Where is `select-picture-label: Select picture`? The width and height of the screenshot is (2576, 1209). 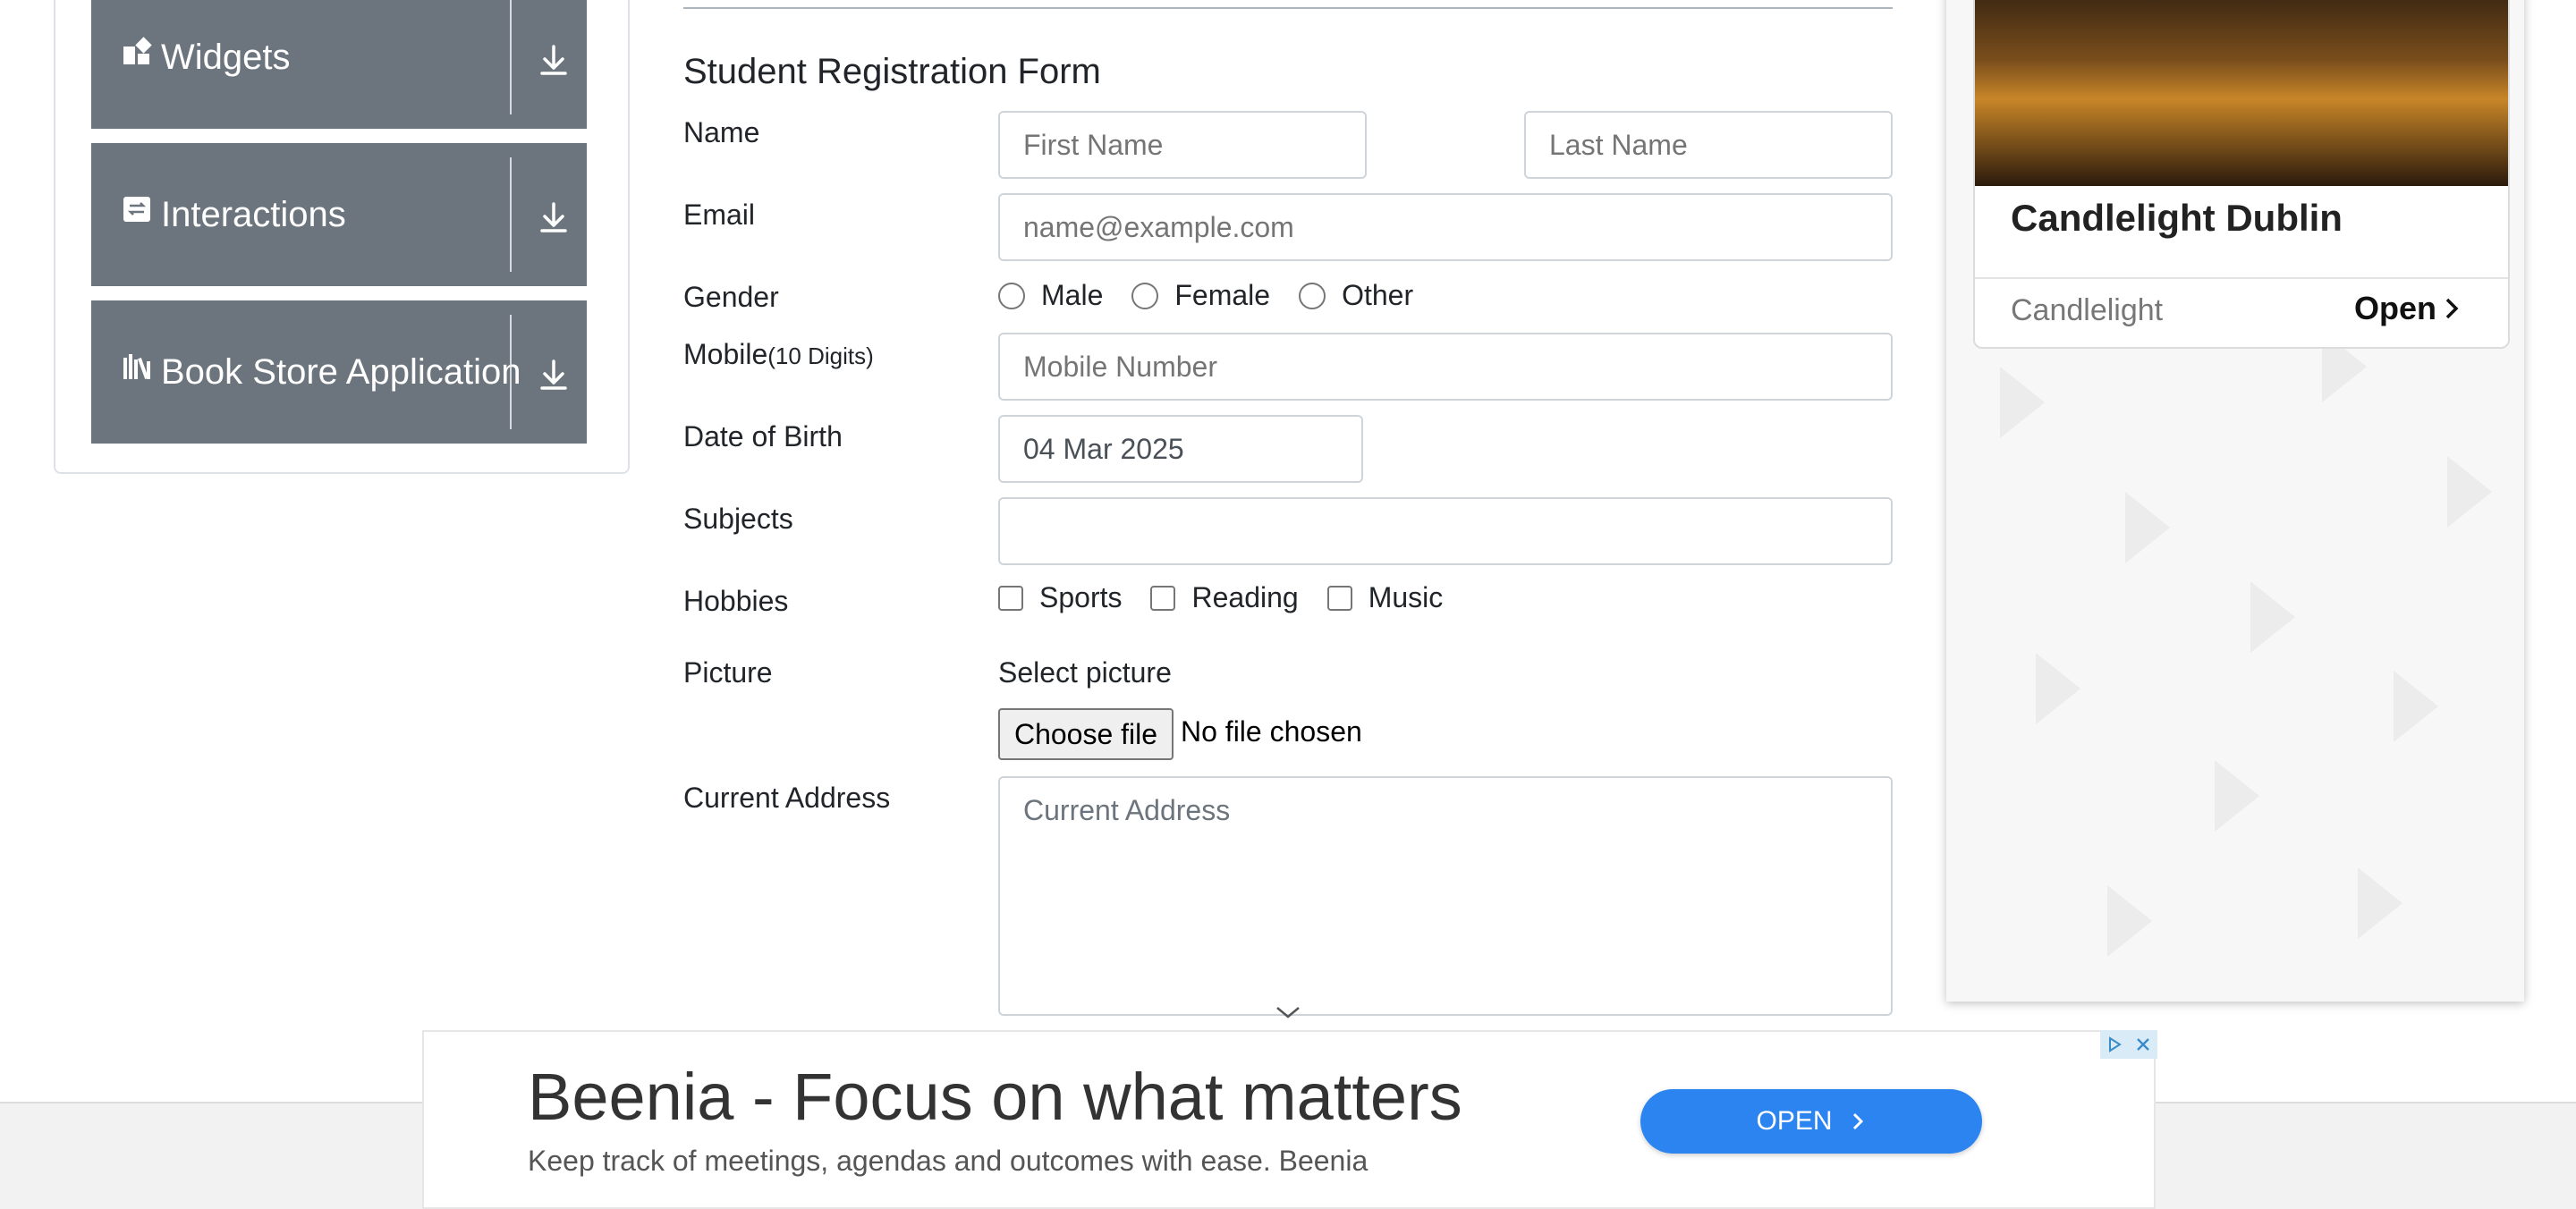
select-picture-label: Select picture is located at coordinates (1085, 672).